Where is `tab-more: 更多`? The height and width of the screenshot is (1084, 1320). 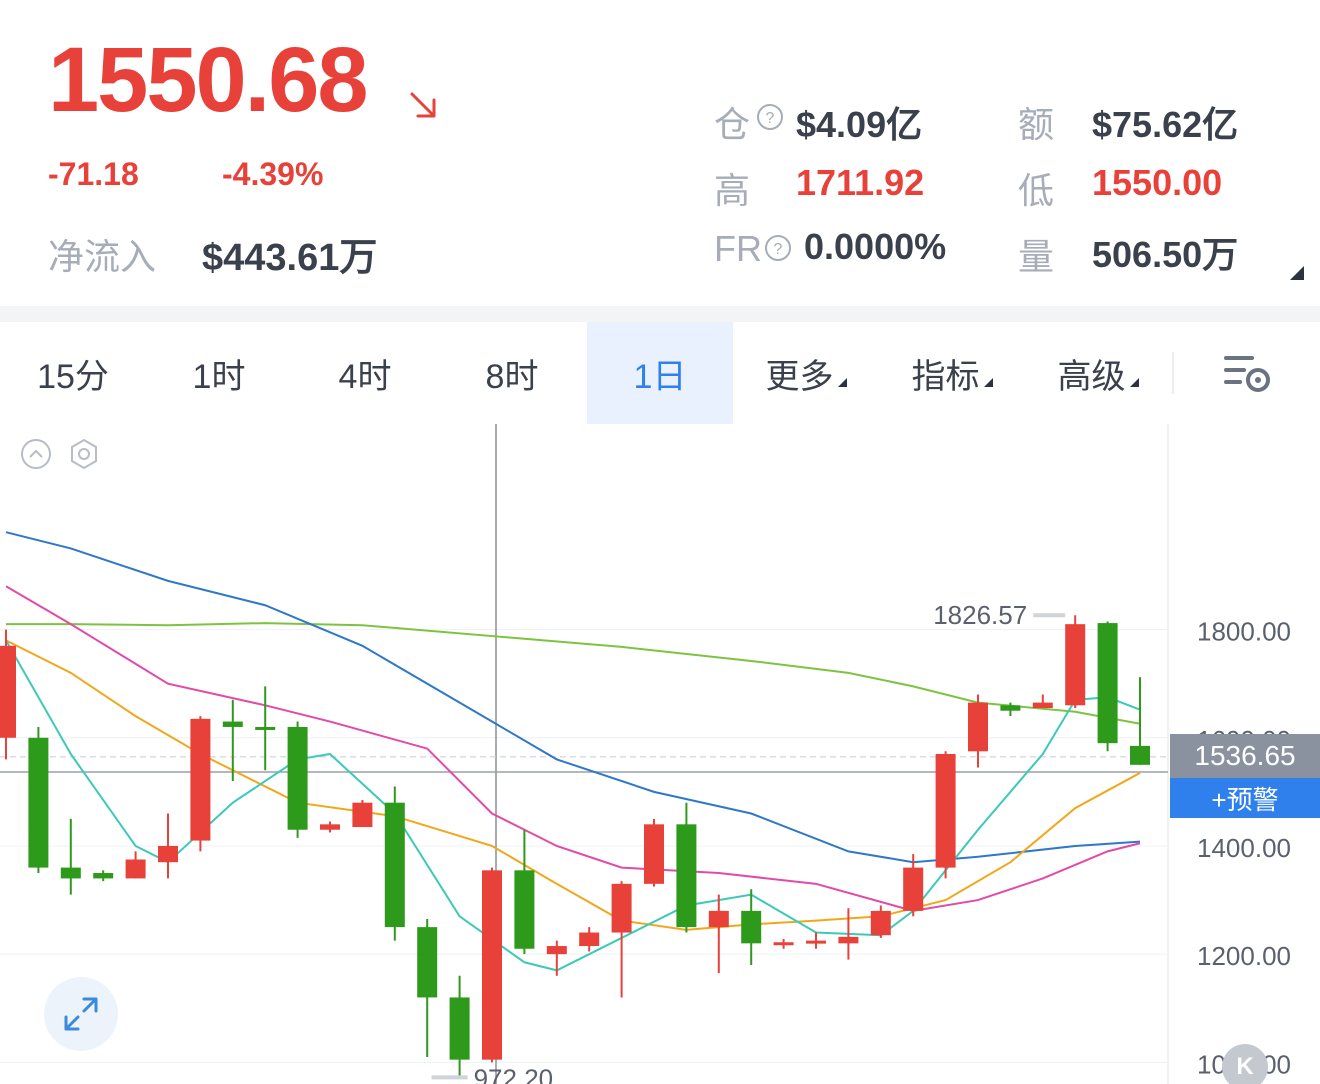
tab-more: 更多 is located at coordinates (806, 373).